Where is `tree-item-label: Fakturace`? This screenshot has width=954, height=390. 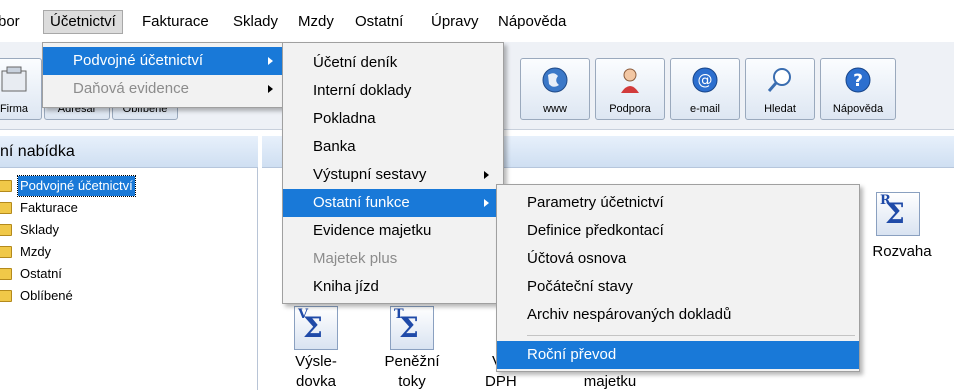 tree-item-label: Fakturace is located at coordinates (49, 207).